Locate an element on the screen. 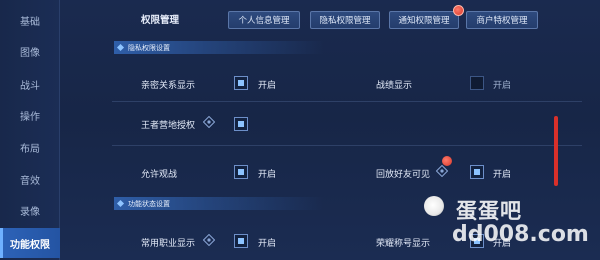 The height and width of the screenshot is (260, 600). tab-merchant: 商户特权管理 is located at coordinates (502, 20).